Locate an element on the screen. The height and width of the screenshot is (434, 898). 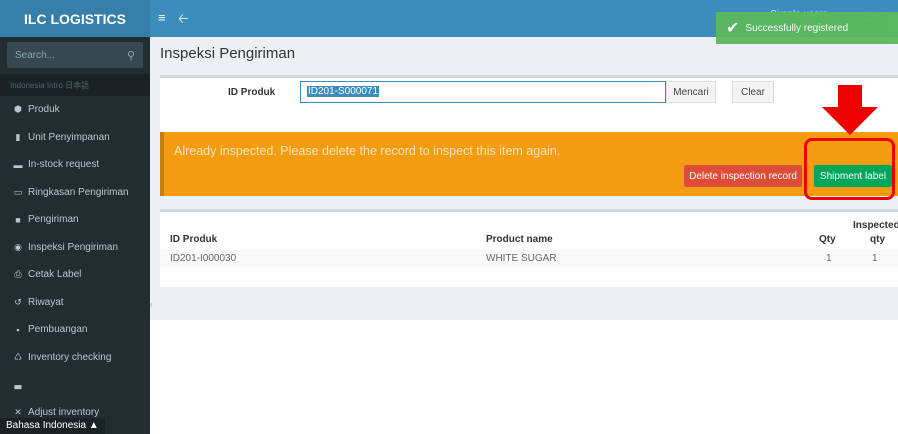
trash-icon: ▪ is located at coordinates (18, 329).